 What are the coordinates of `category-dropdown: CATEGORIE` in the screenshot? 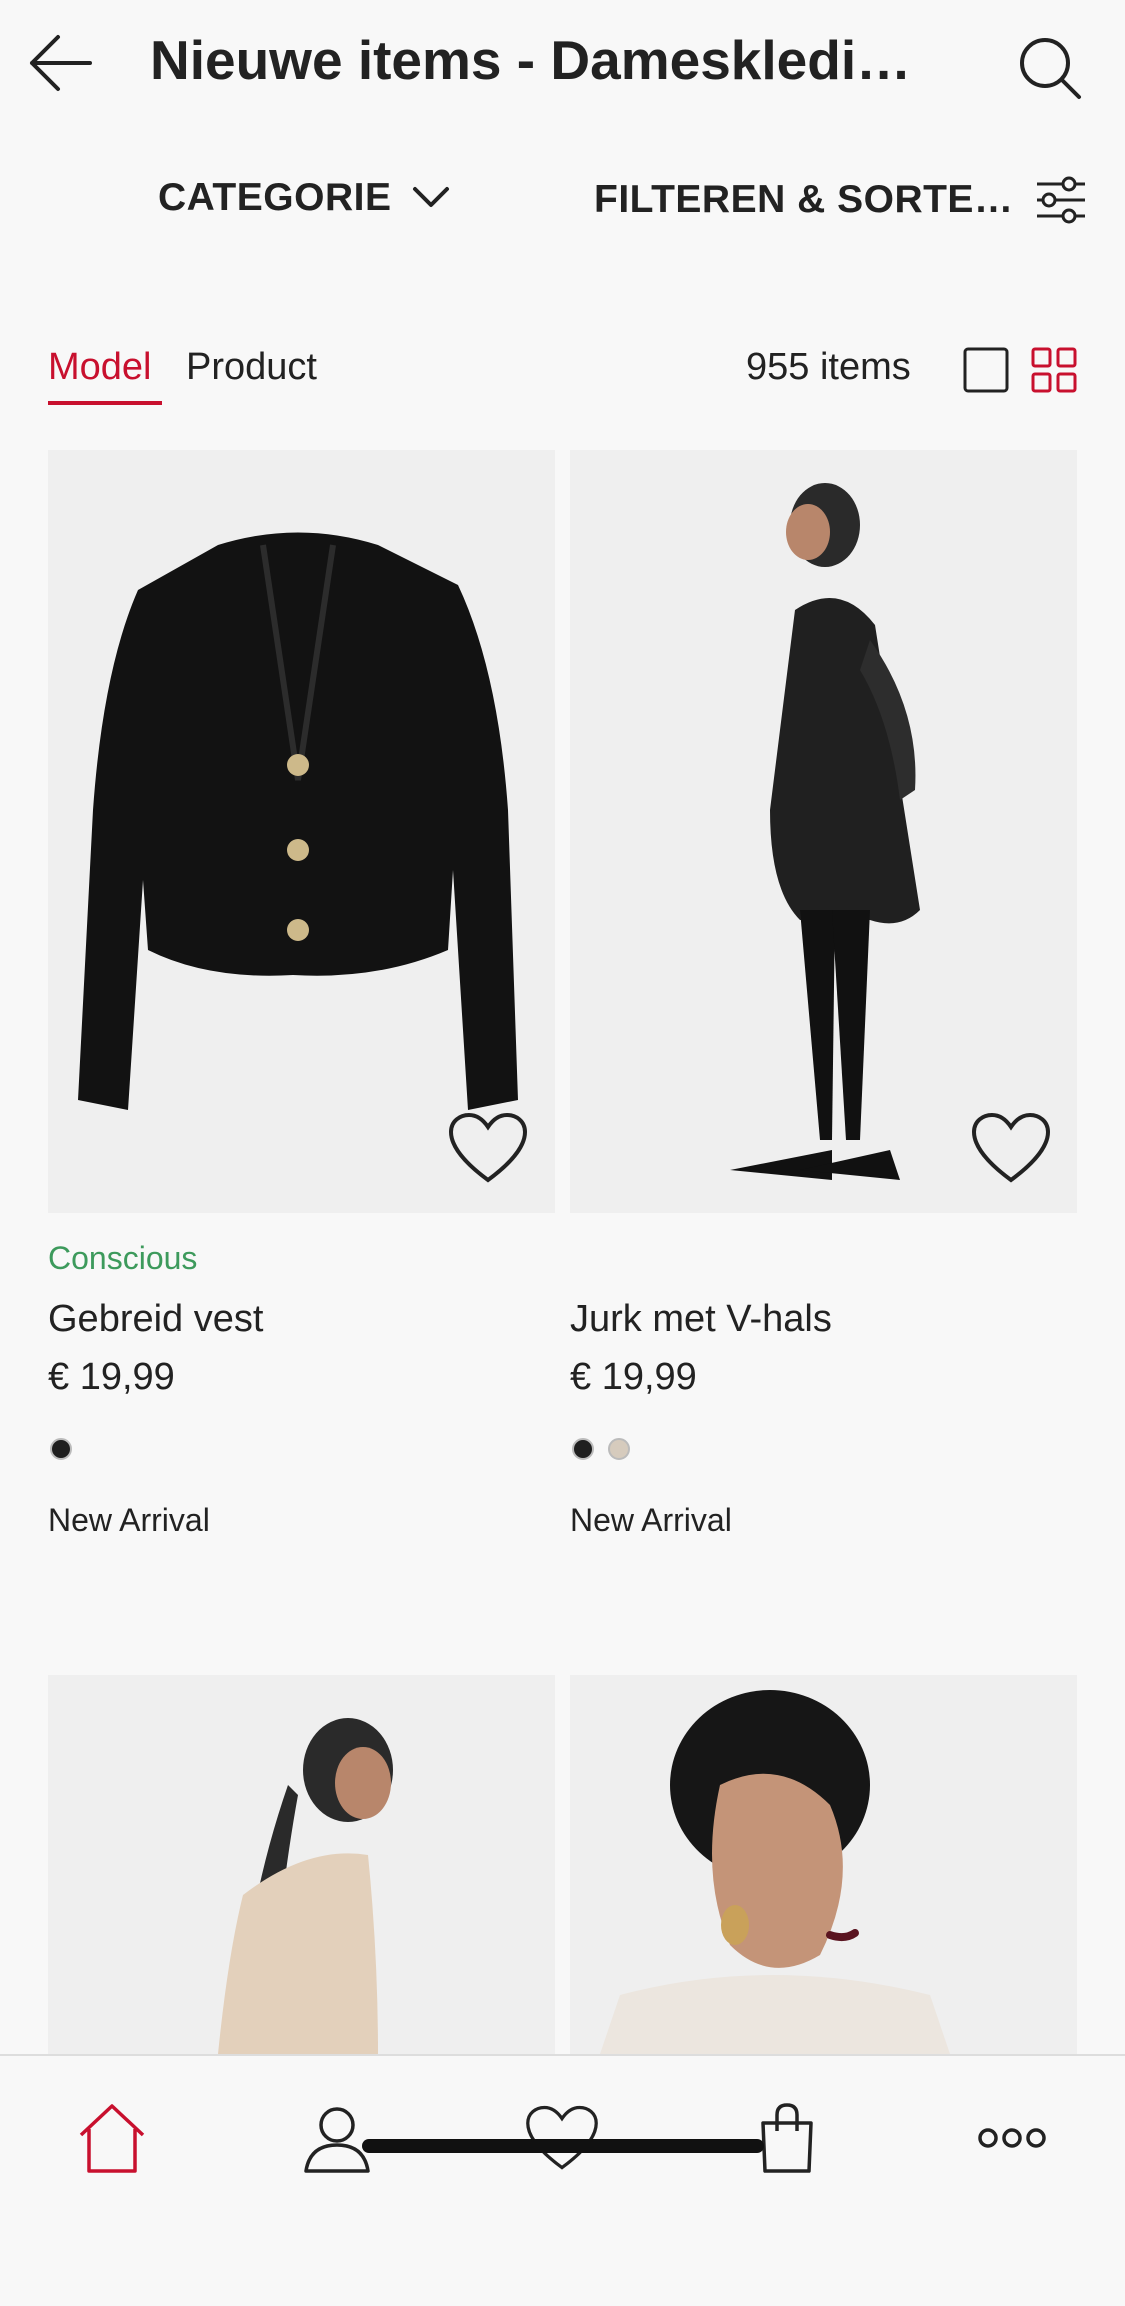 It's located at (304, 198).